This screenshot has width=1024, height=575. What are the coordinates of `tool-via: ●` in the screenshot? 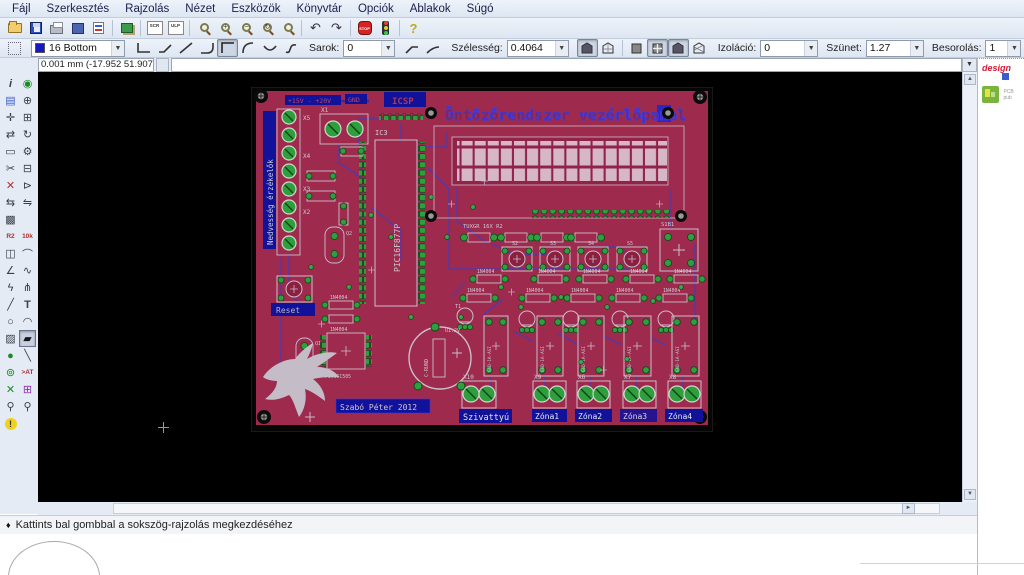 It's located at (10, 355).